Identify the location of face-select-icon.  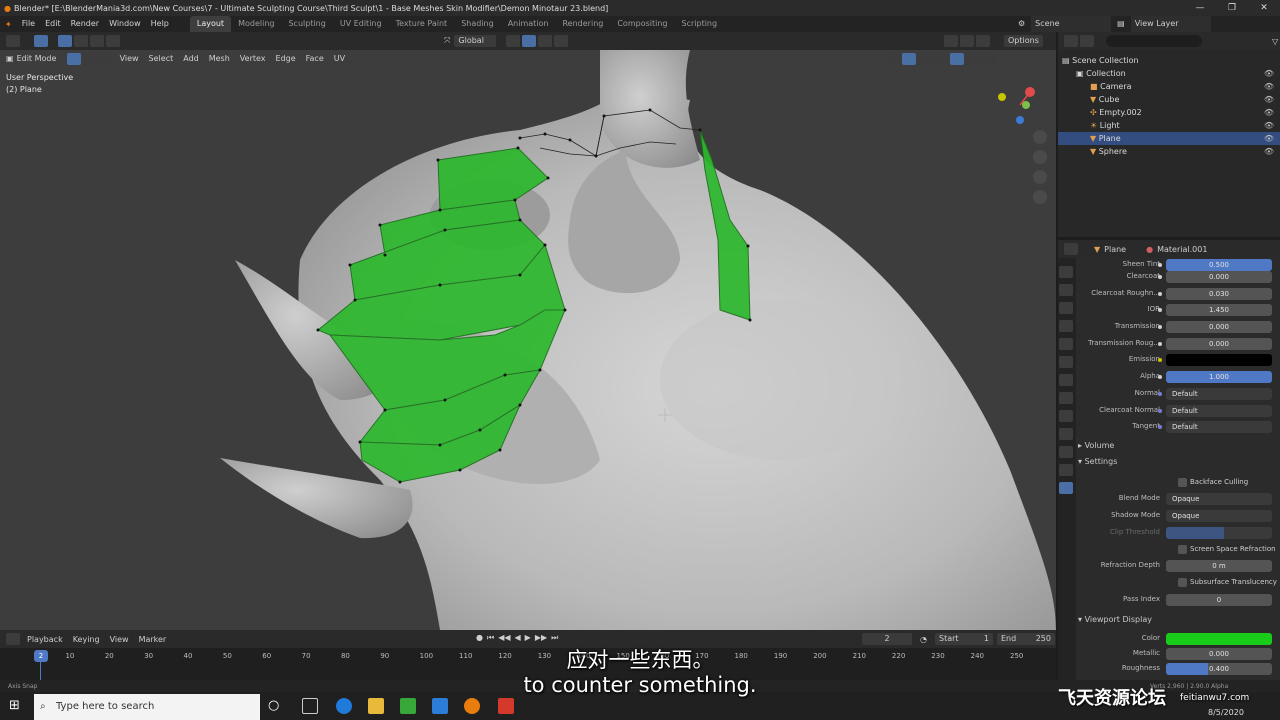
(105, 58).